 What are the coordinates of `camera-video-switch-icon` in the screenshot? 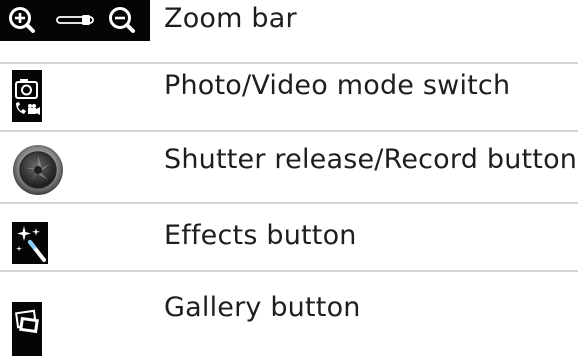 It's located at (75, 97).